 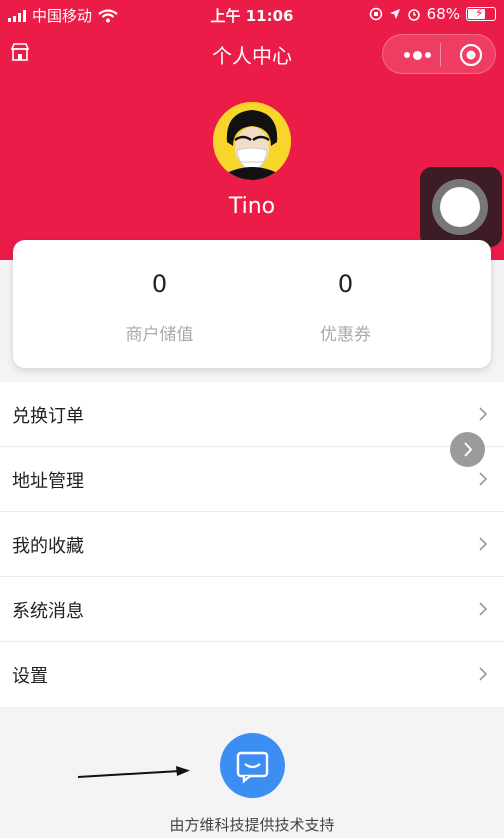 What do you see at coordinates (417, 55) in the screenshot?
I see `more-dots-icon` at bounding box center [417, 55].